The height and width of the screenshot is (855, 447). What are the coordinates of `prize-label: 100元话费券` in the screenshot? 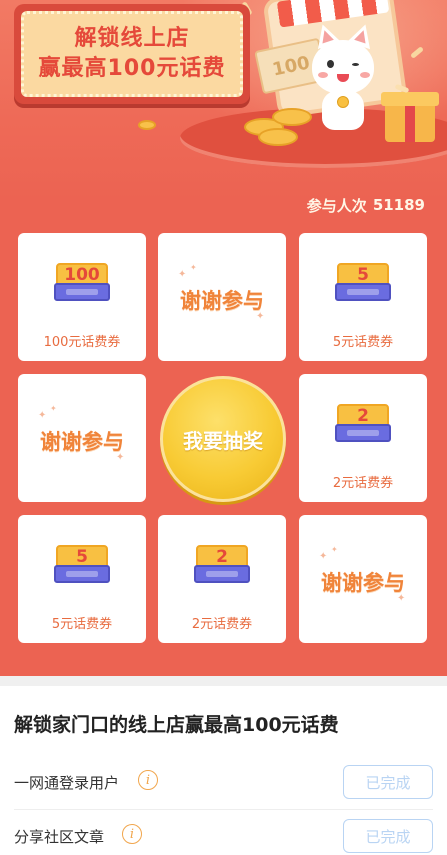 It's located at (82, 342).